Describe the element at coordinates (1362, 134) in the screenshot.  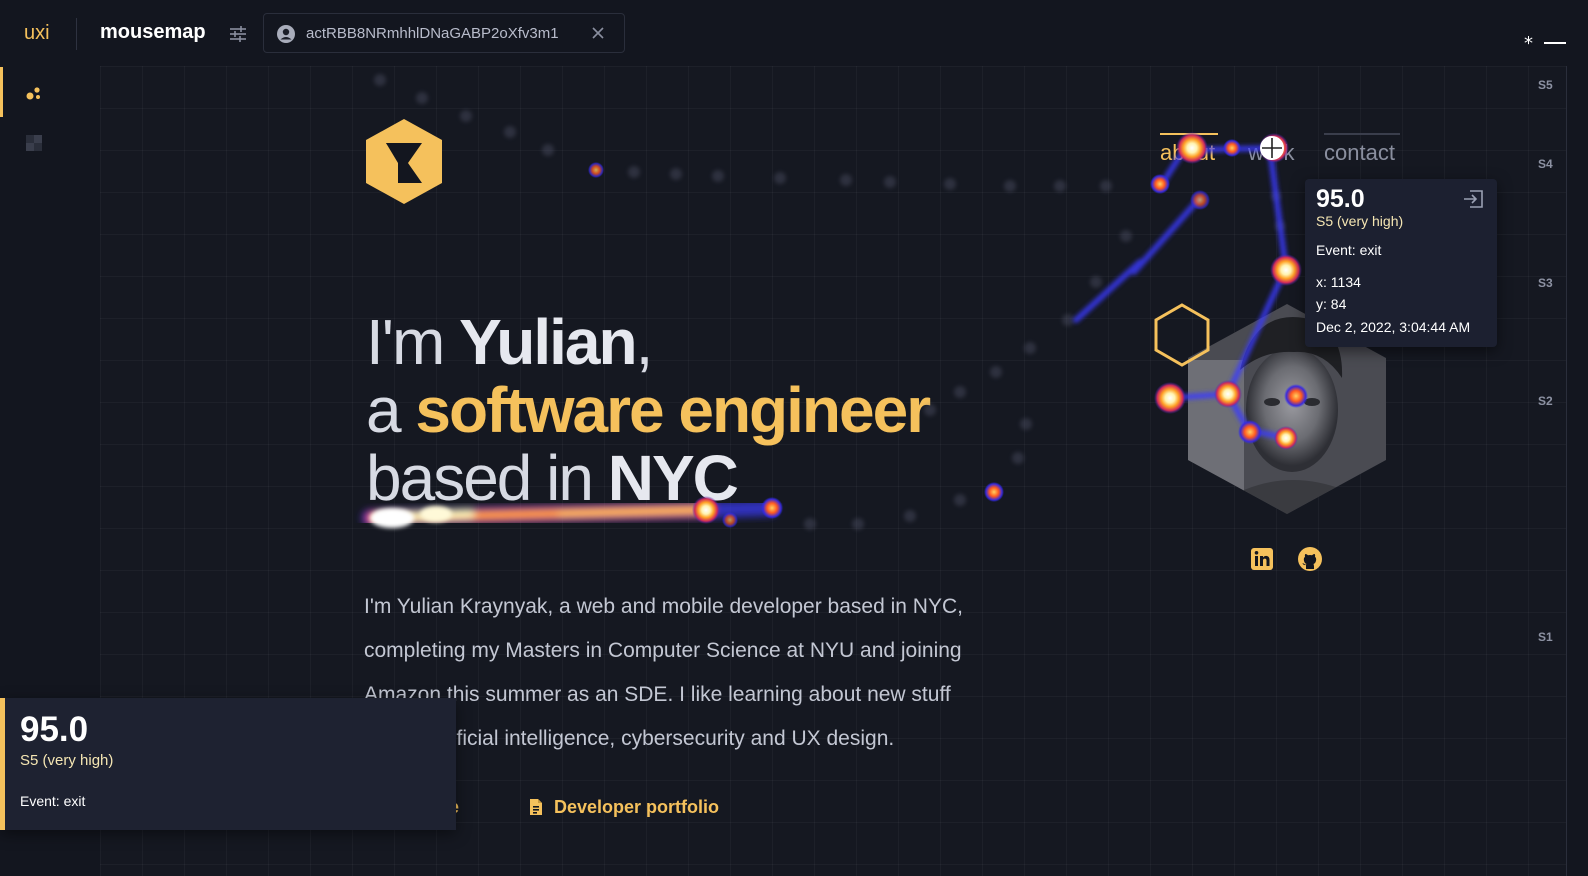
I see `nav-underline-contact` at that location.